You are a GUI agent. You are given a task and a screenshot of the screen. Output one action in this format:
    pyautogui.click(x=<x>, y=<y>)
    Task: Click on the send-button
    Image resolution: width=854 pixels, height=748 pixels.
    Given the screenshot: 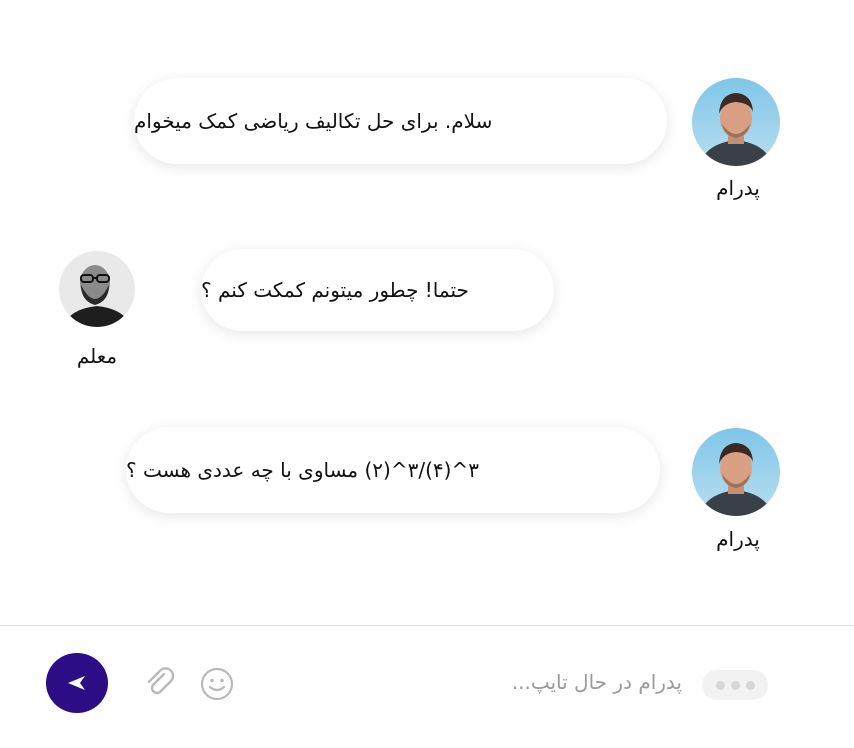 What is the action you would take?
    pyautogui.click(x=77, y=683)
    